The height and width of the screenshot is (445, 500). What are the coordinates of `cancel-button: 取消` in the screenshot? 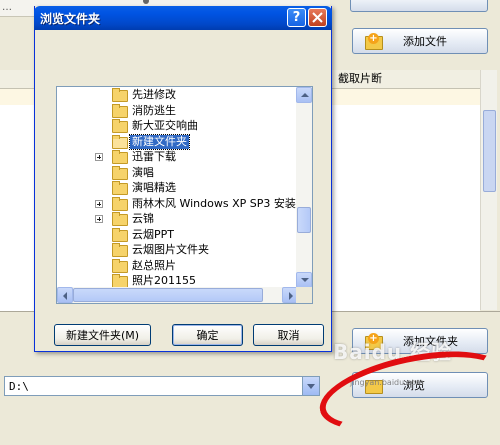 It's located at (288, 335).